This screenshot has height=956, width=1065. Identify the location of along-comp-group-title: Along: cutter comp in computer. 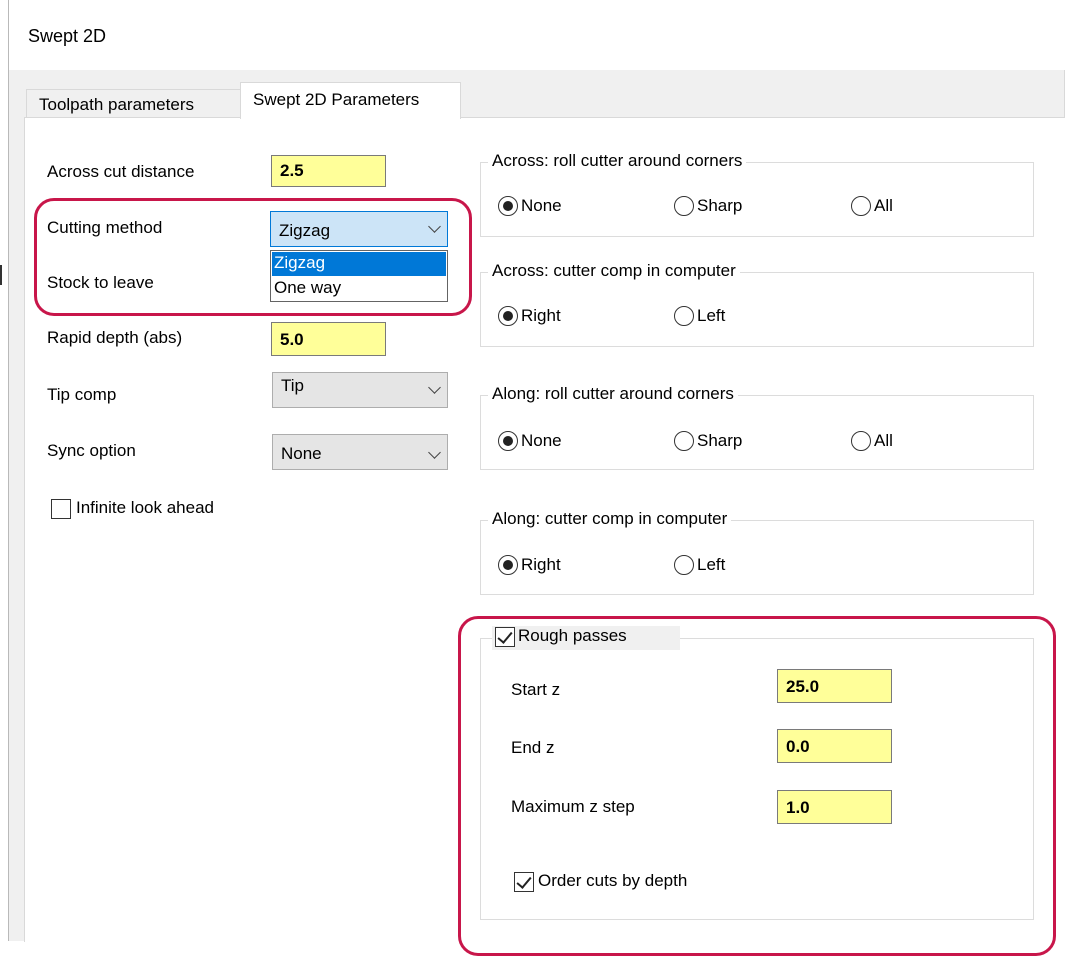
(610, 519).